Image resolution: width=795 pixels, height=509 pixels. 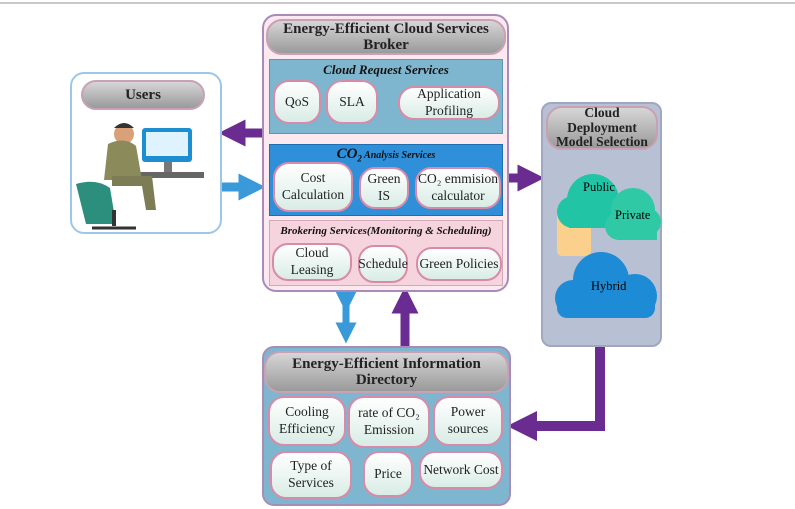 What do you see at coordinates (459, 264) in the screenshot?
I see `green-policies-chip: Green Policies` at bounding box center [459, 264].